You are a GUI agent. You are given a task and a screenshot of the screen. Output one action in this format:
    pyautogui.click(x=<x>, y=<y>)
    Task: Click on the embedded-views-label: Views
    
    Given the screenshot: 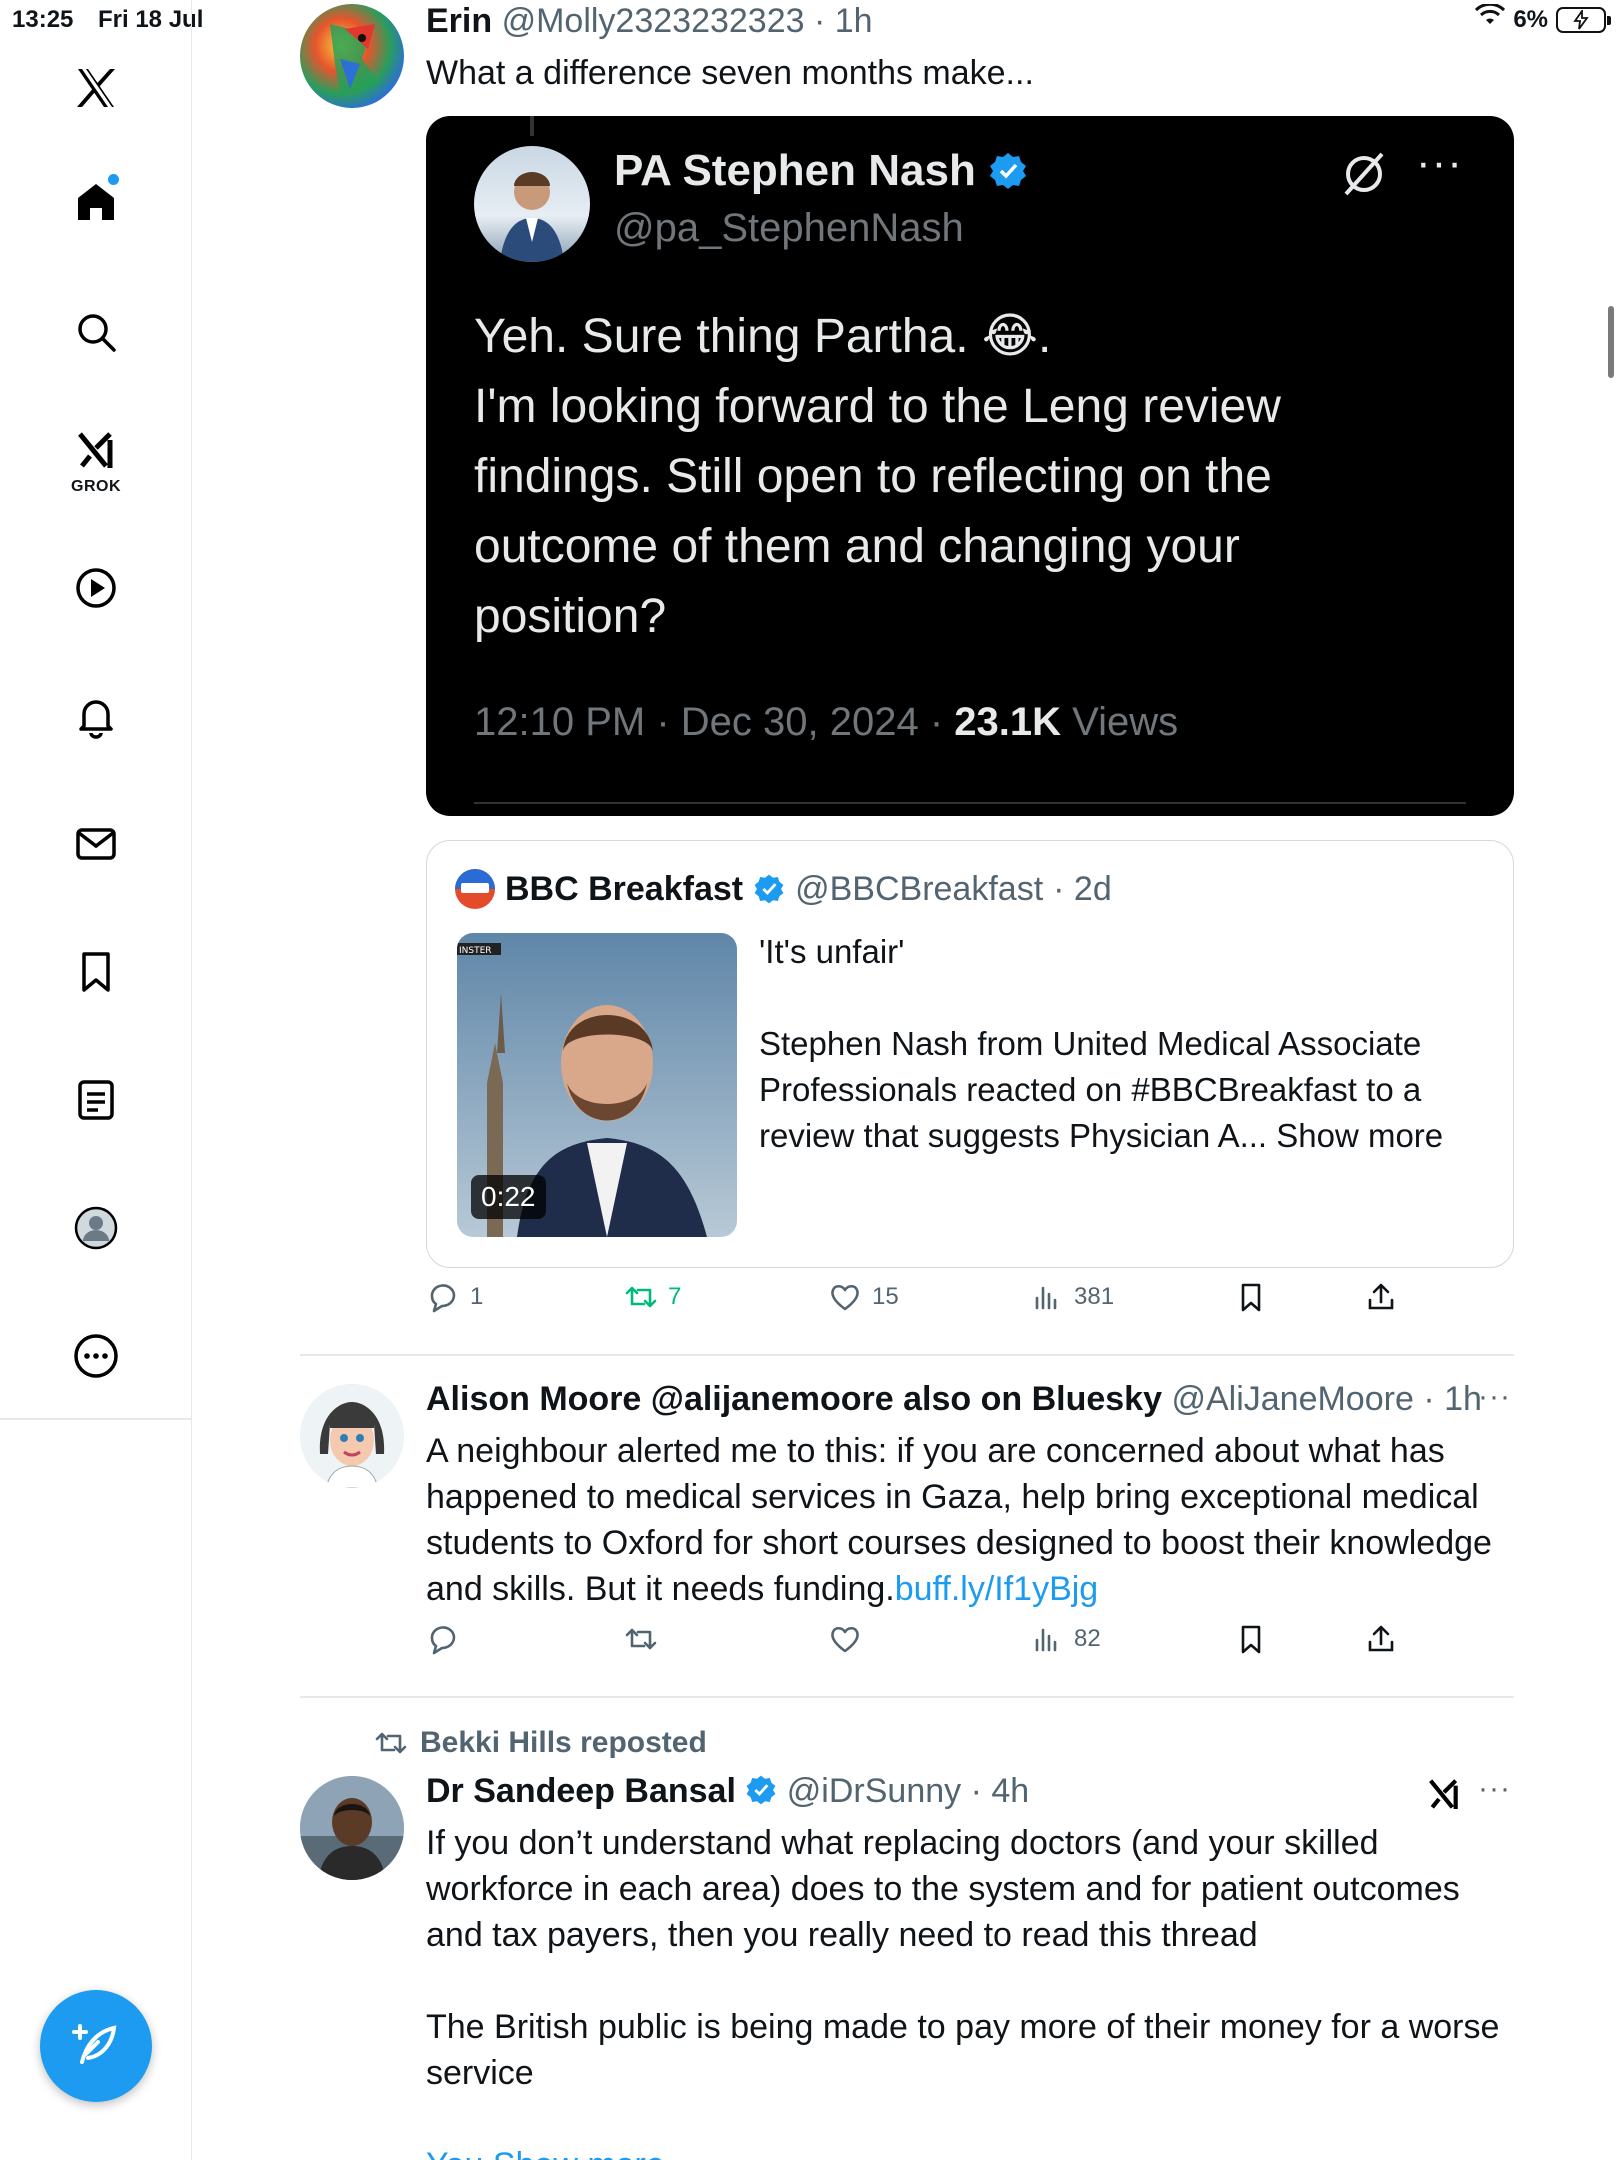 What is the action you would take?
    pyautogui.click(x=1125, y=722)
    